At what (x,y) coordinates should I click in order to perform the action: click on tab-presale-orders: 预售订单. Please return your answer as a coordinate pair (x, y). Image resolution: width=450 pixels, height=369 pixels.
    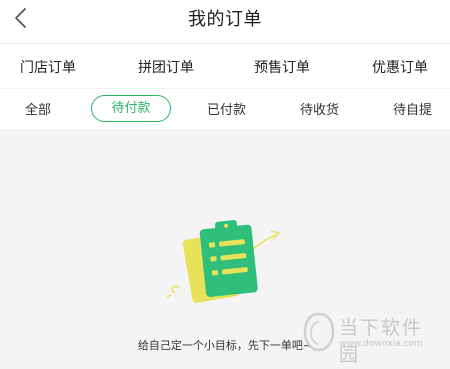
    Looking at the image, I should click on (282, 67).